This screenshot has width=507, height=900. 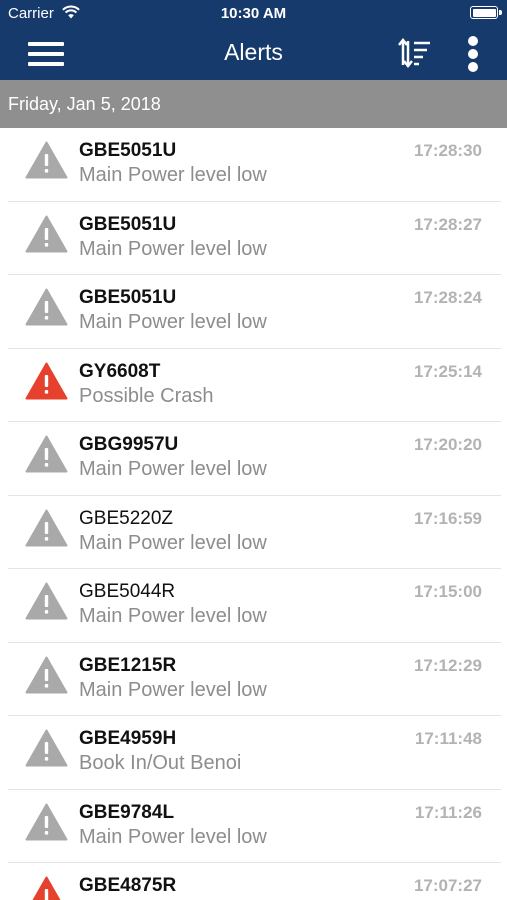 I want to click on sort-icon, so click(x=415, y=53).